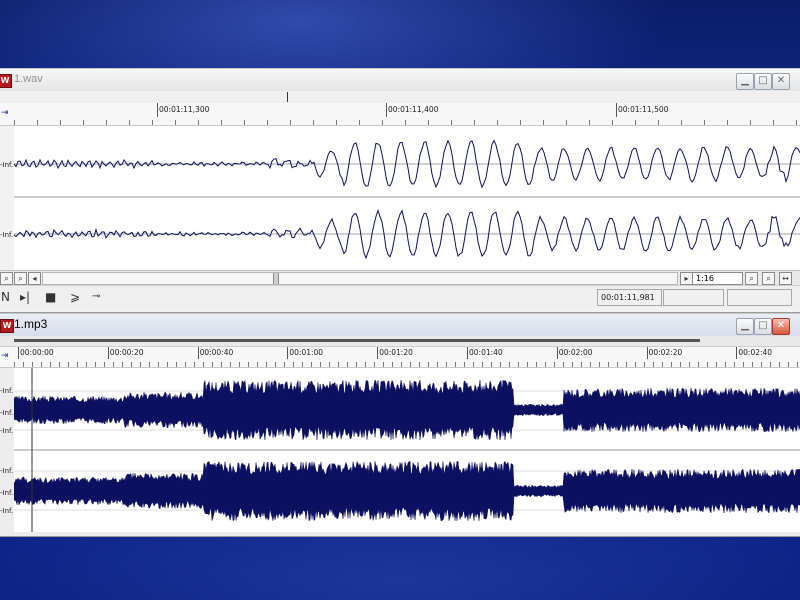  I want to click on selection-length-field, so click(693, 297).